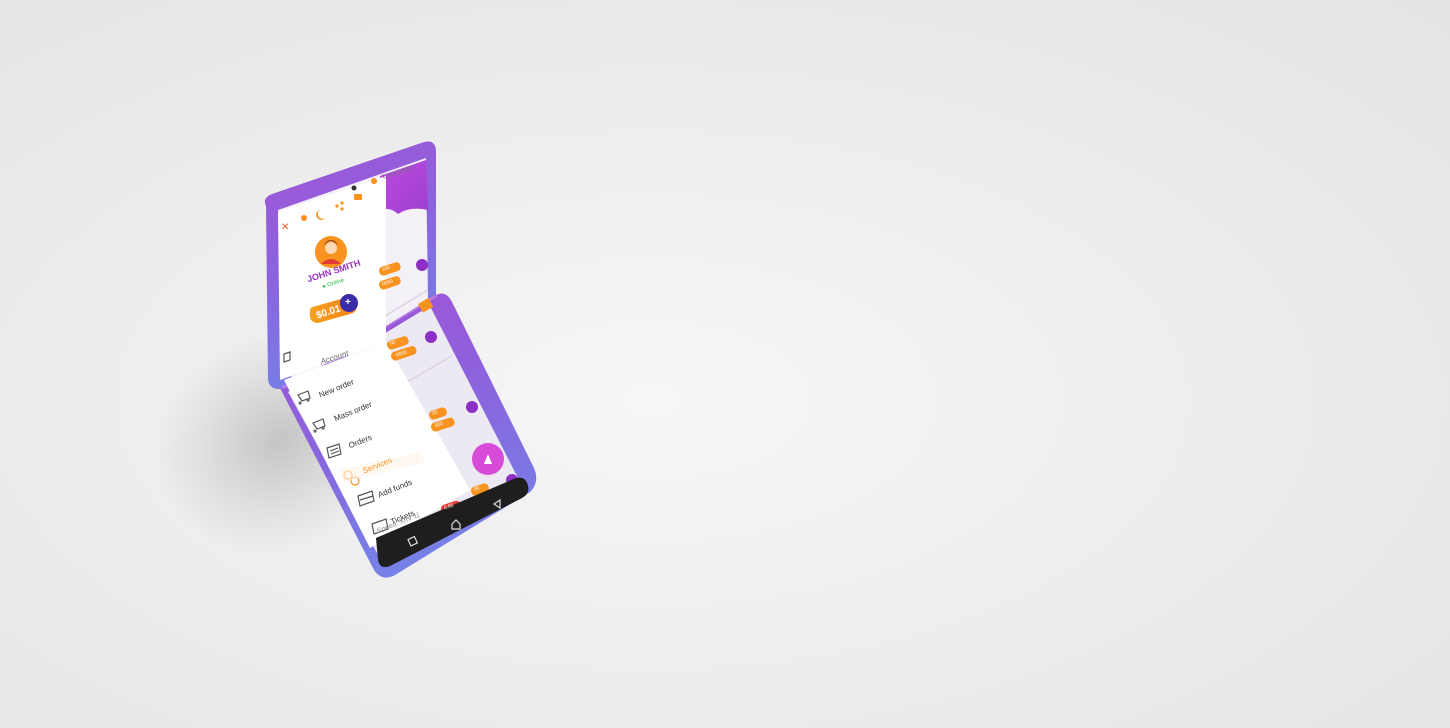 The width and height of the screenshot is (1450, 728). What do you see at coordinates (400, 359) in the screenshot?
I see `folding-phone: ✕` at bounding box center [400, 359].